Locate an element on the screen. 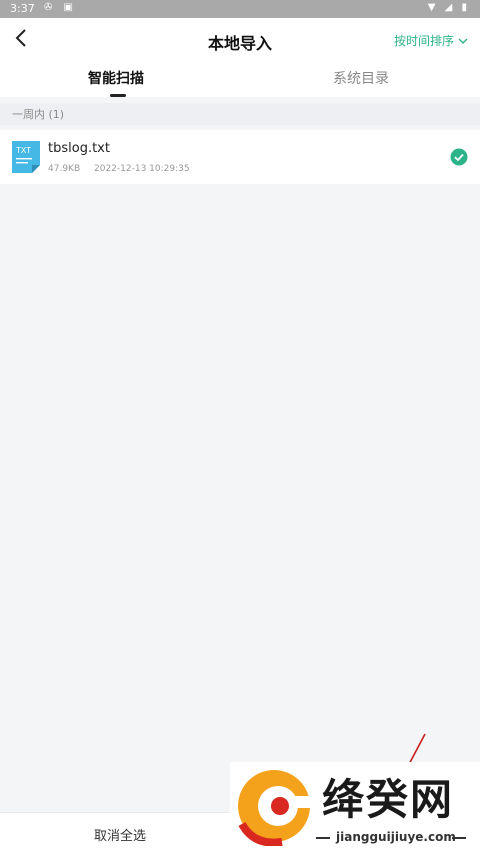 The height and width of the screenshot is (854, 480). nav-bar: 本地导入 按时间排序 is located at coordinates (240, 40).